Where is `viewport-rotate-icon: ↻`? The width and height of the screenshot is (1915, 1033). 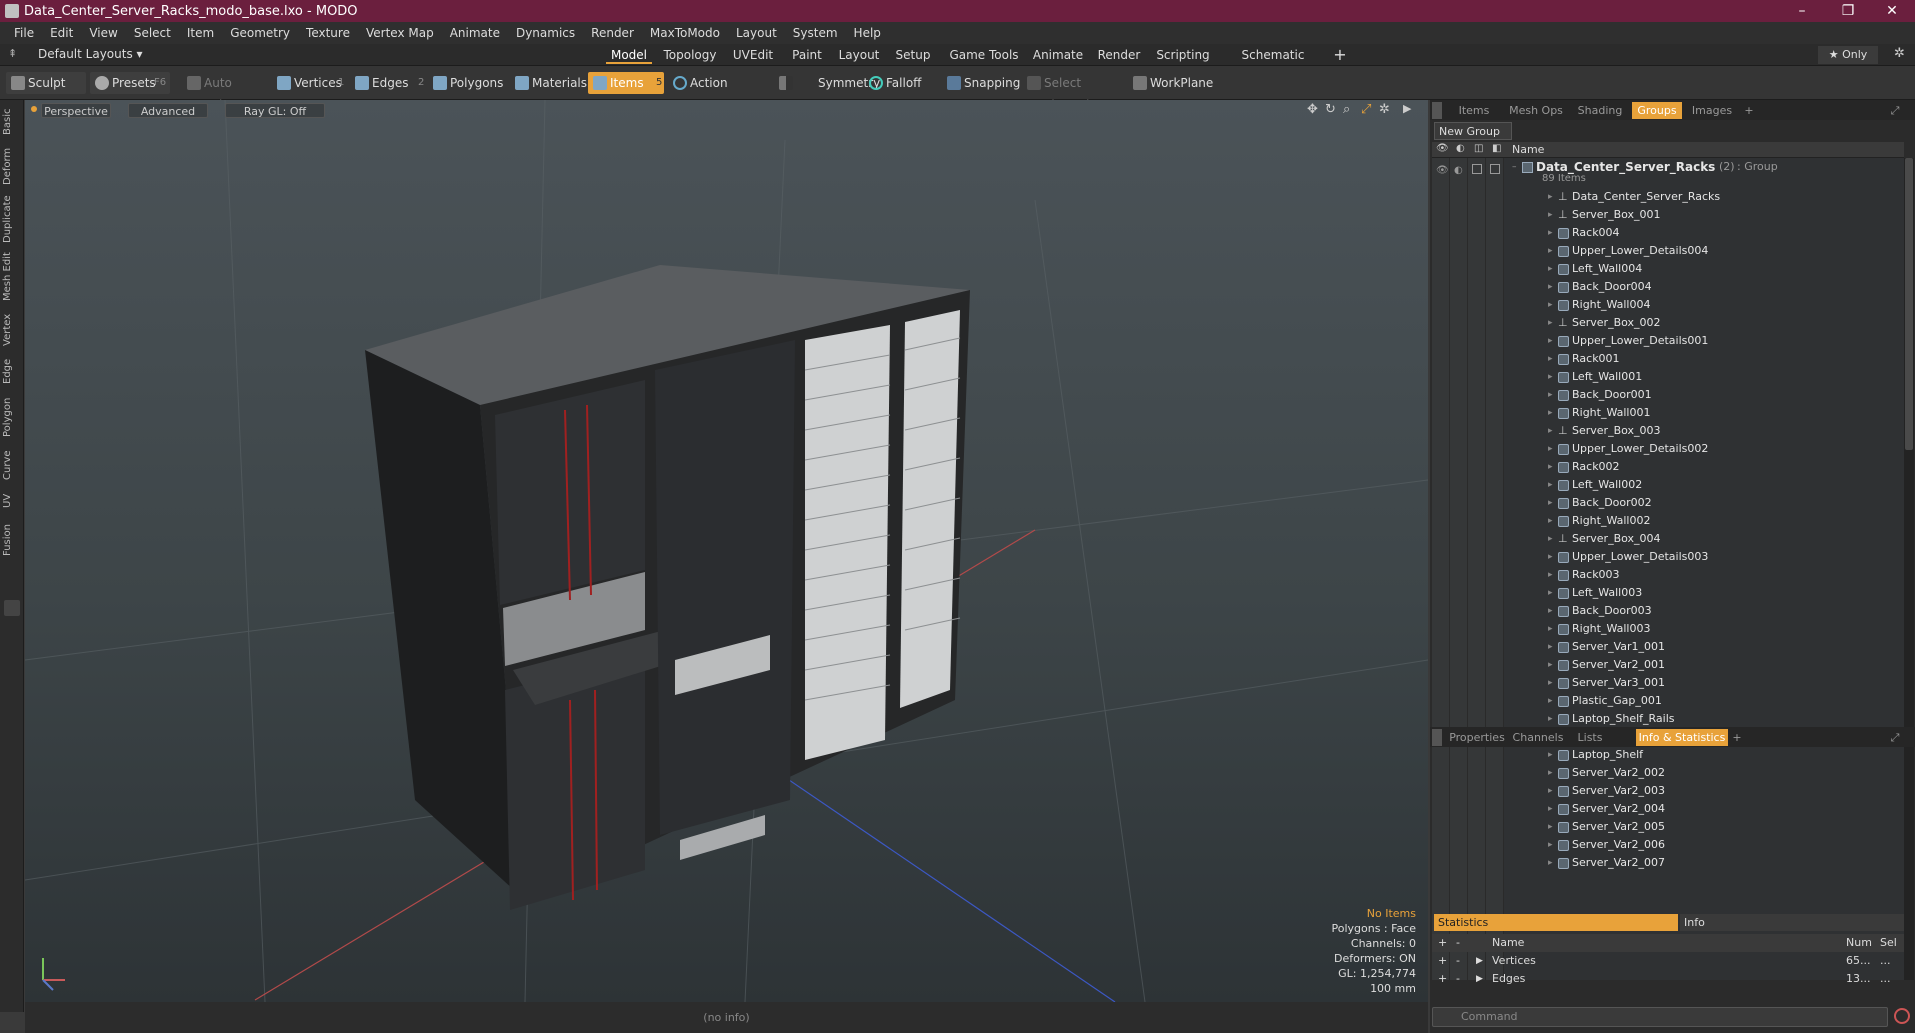 viewport-rotate-icon: ↻ is located at coordinates (1330, 109).